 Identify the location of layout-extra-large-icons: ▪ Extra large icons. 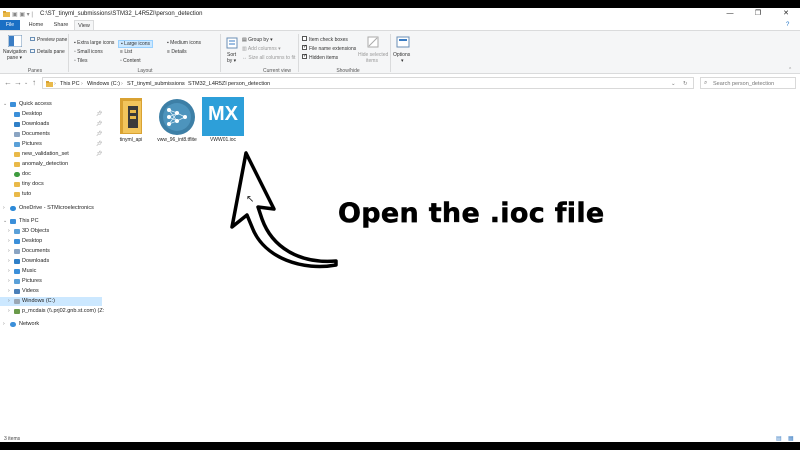
(94, 43).